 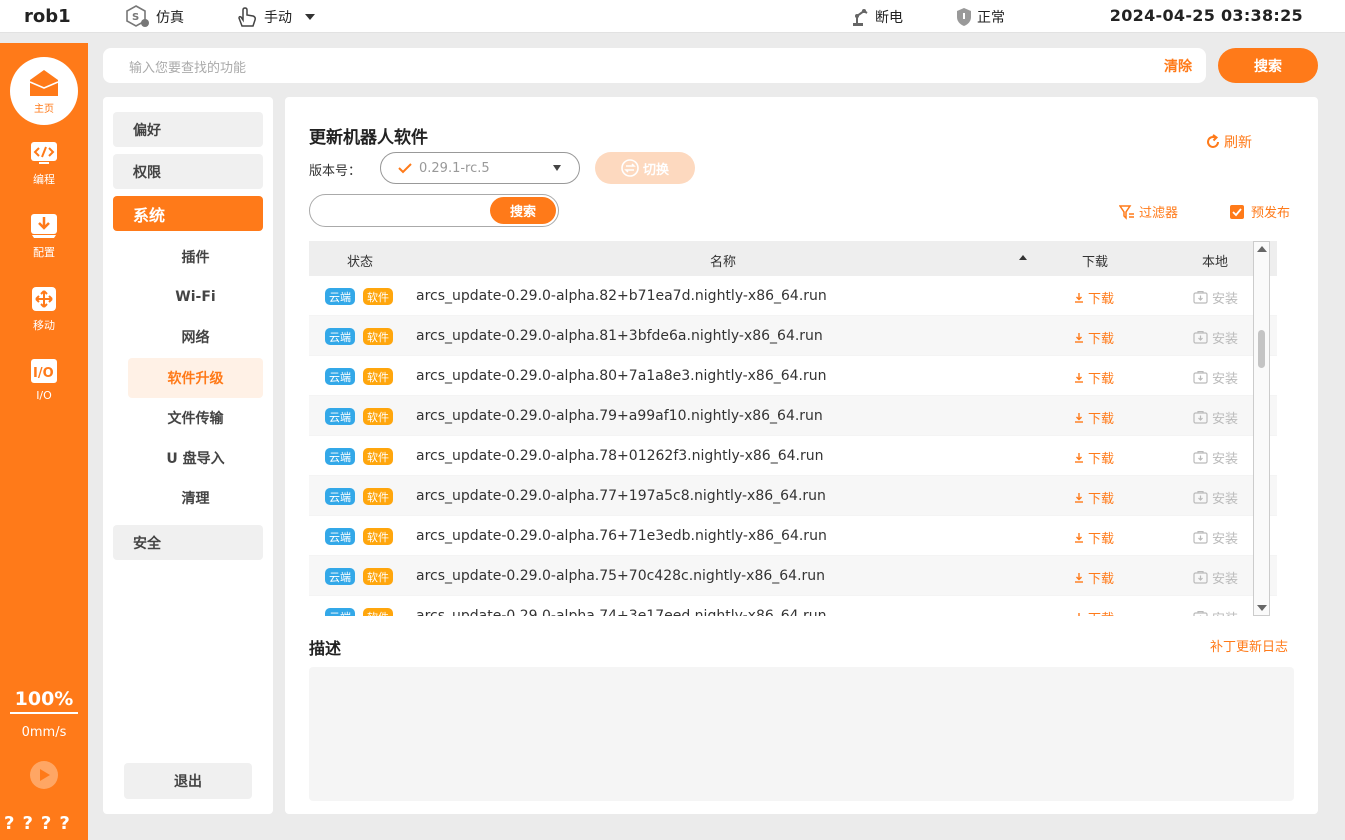 What do you see at coordinates (1261, 428) in the screenshot?
I see `table-scrollbar` at bounding box center [1261, 428].